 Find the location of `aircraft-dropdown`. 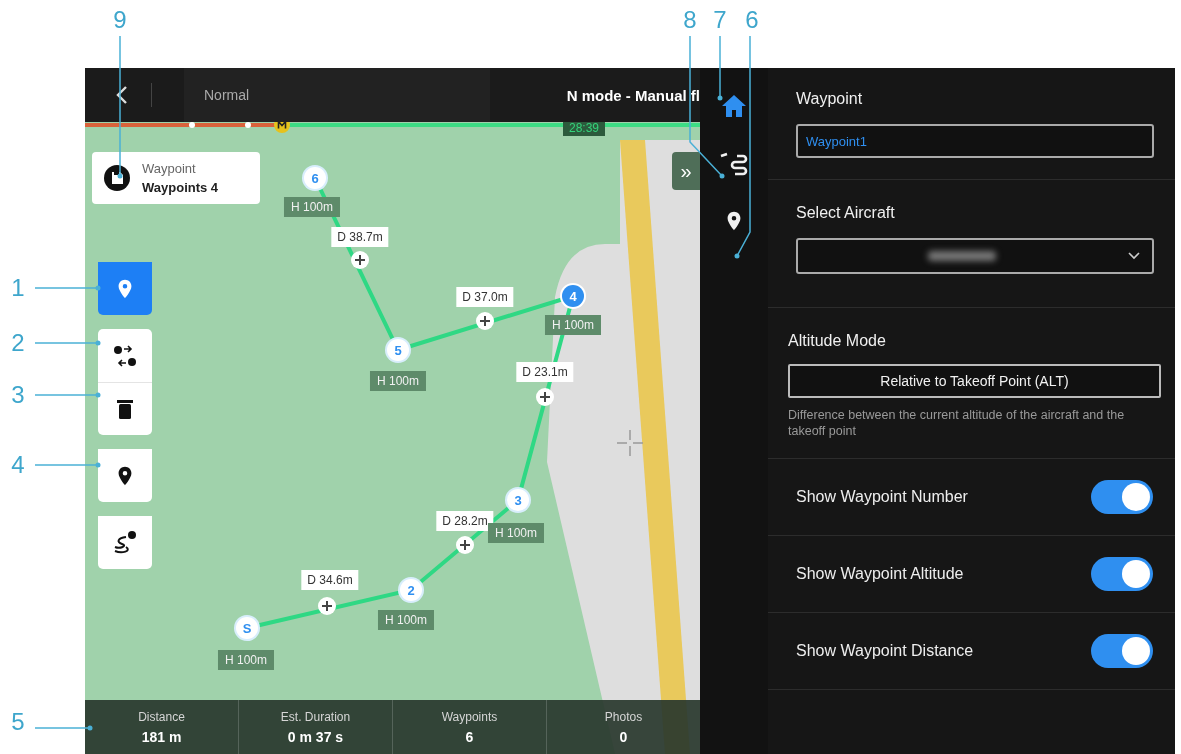

aircraft-dropdown is located at coordinates (975, 256).